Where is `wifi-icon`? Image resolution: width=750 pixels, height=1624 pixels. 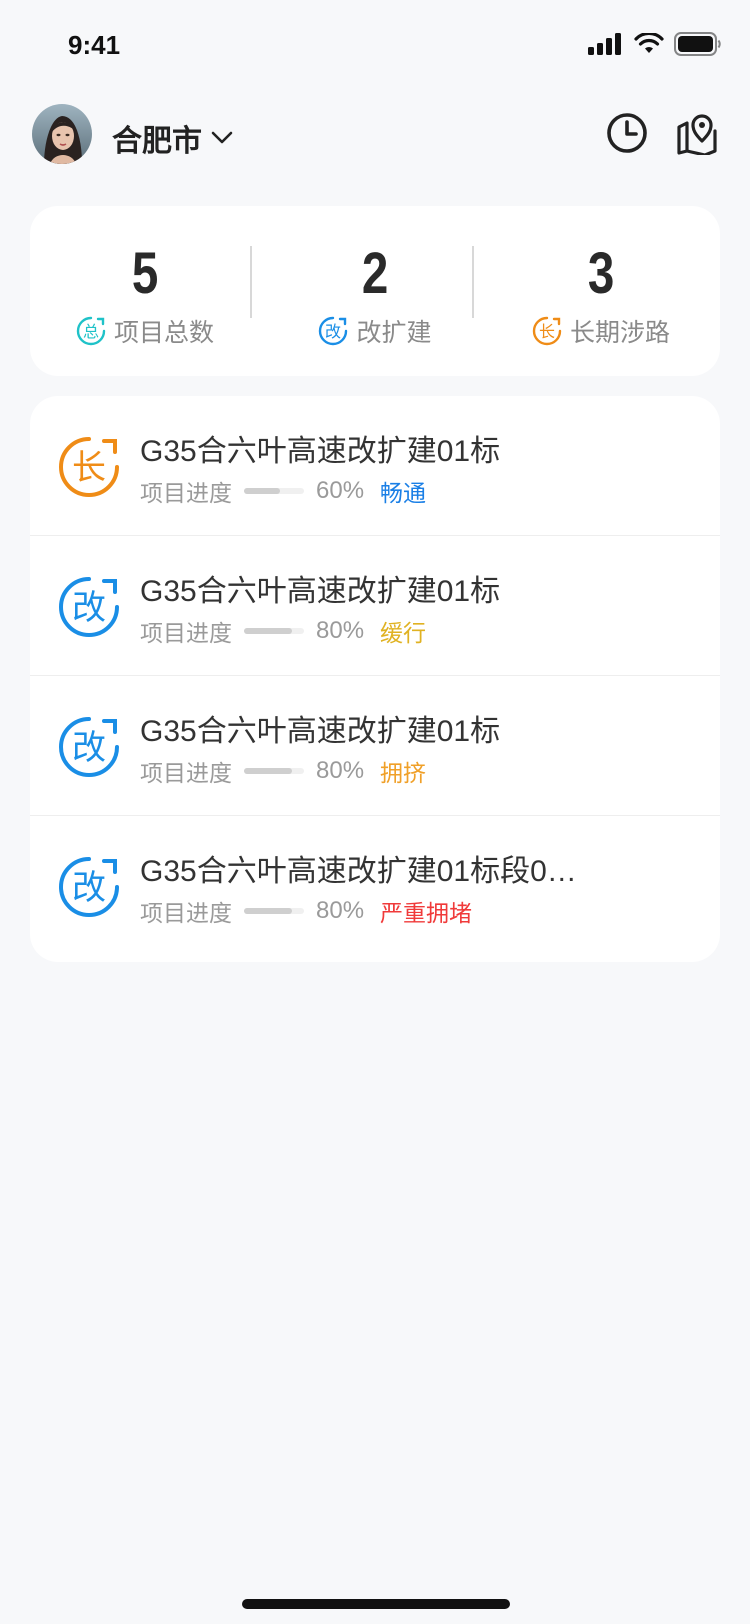
wifi-icon is located at coordinates (649, 43).